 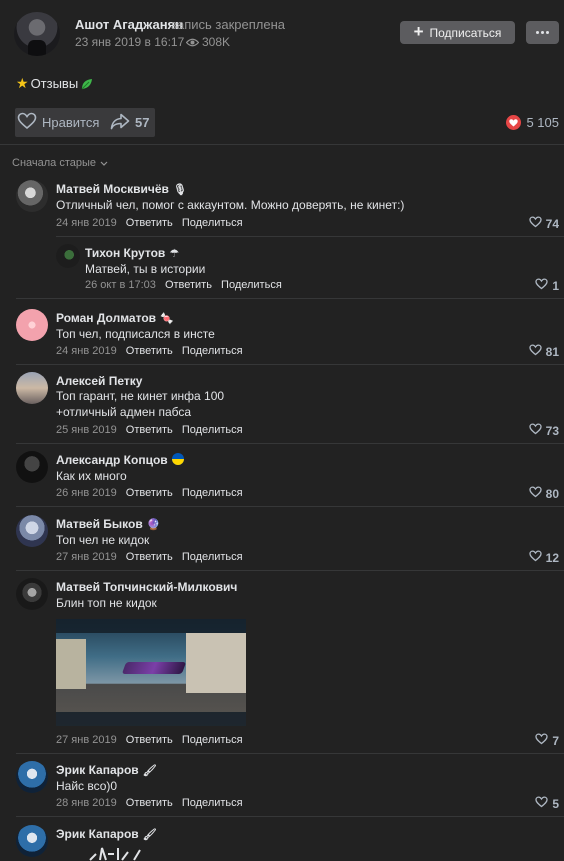 I want to click on ukraine-flag-icon, so click(x=177, y=460).